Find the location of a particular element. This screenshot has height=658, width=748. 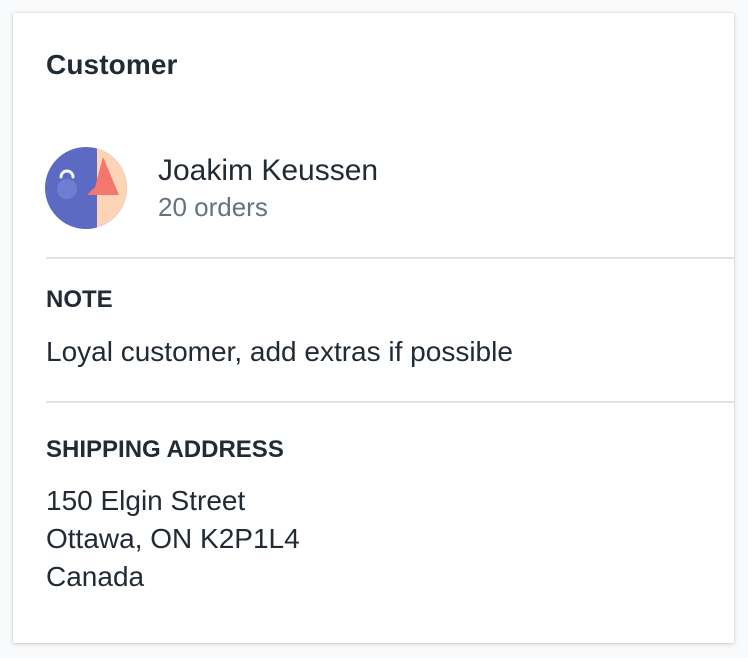

customer-order-count: 20 orders is located at coordinates (213, 207).